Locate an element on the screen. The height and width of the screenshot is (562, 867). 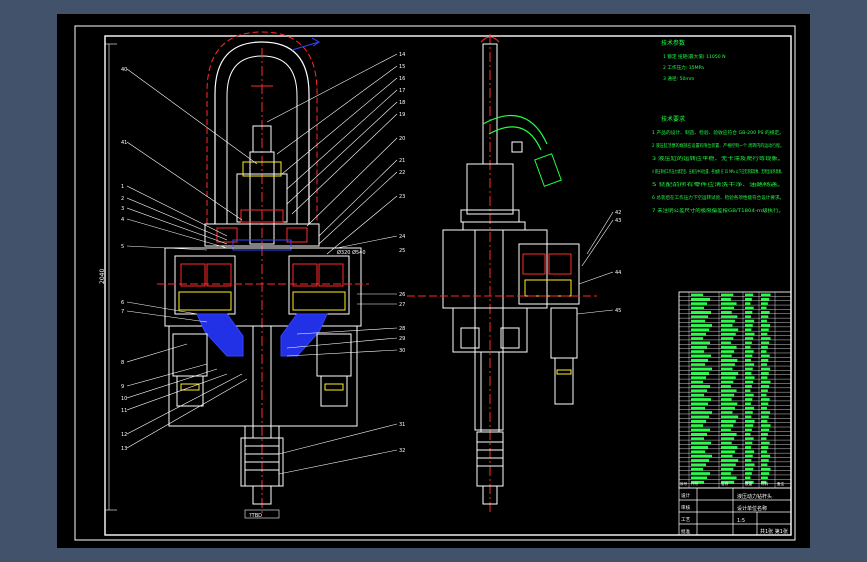
part-number-label: 20 is located at coordinates (402, 139).